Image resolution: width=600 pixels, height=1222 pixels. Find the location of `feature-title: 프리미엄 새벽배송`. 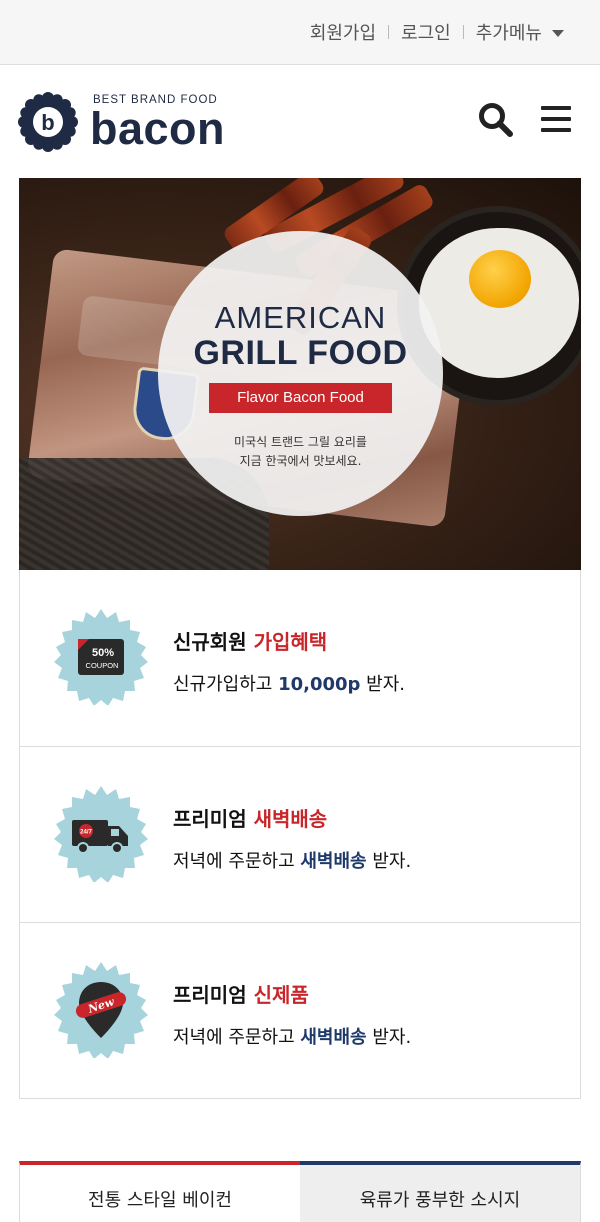

feature-title: 프리미엄 새벽배송 is located at coordinates (250, 817).